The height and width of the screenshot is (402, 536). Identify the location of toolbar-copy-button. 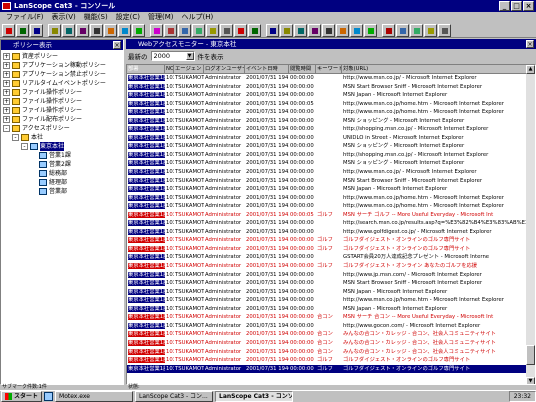
(82, 30).